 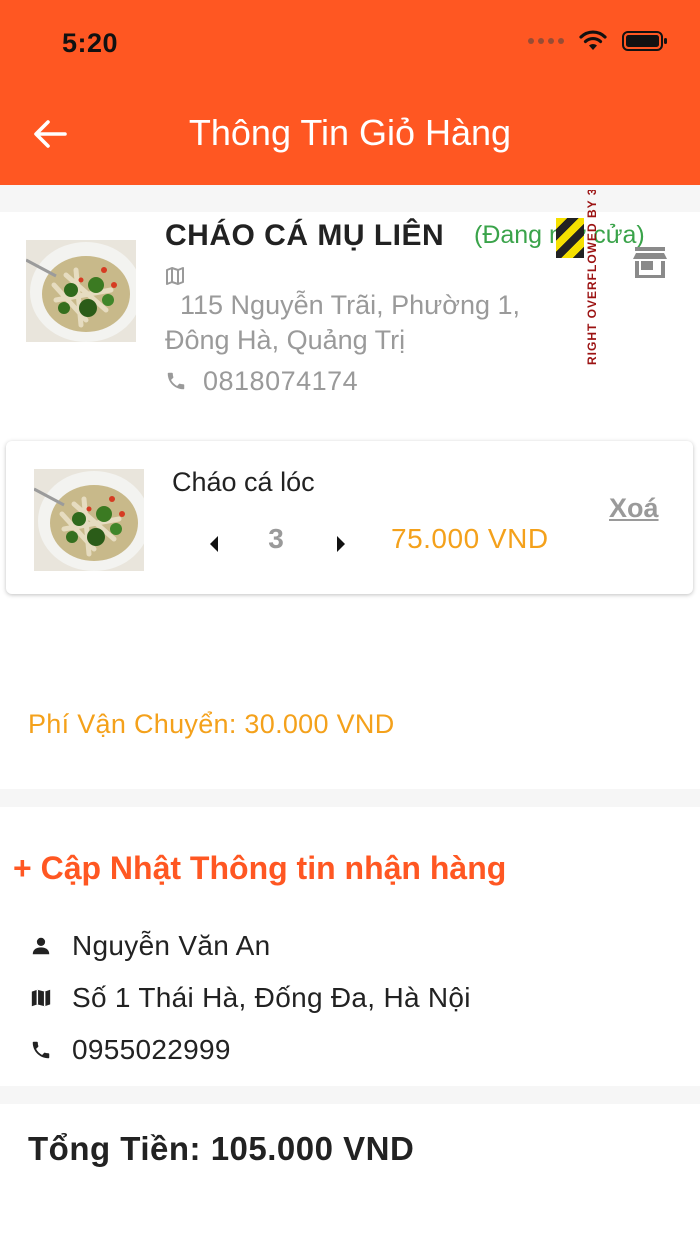 I want to click on cart-item-card: Cháo cá lóc 3 75.000 VND Xoá, so click(x=349, y=517).